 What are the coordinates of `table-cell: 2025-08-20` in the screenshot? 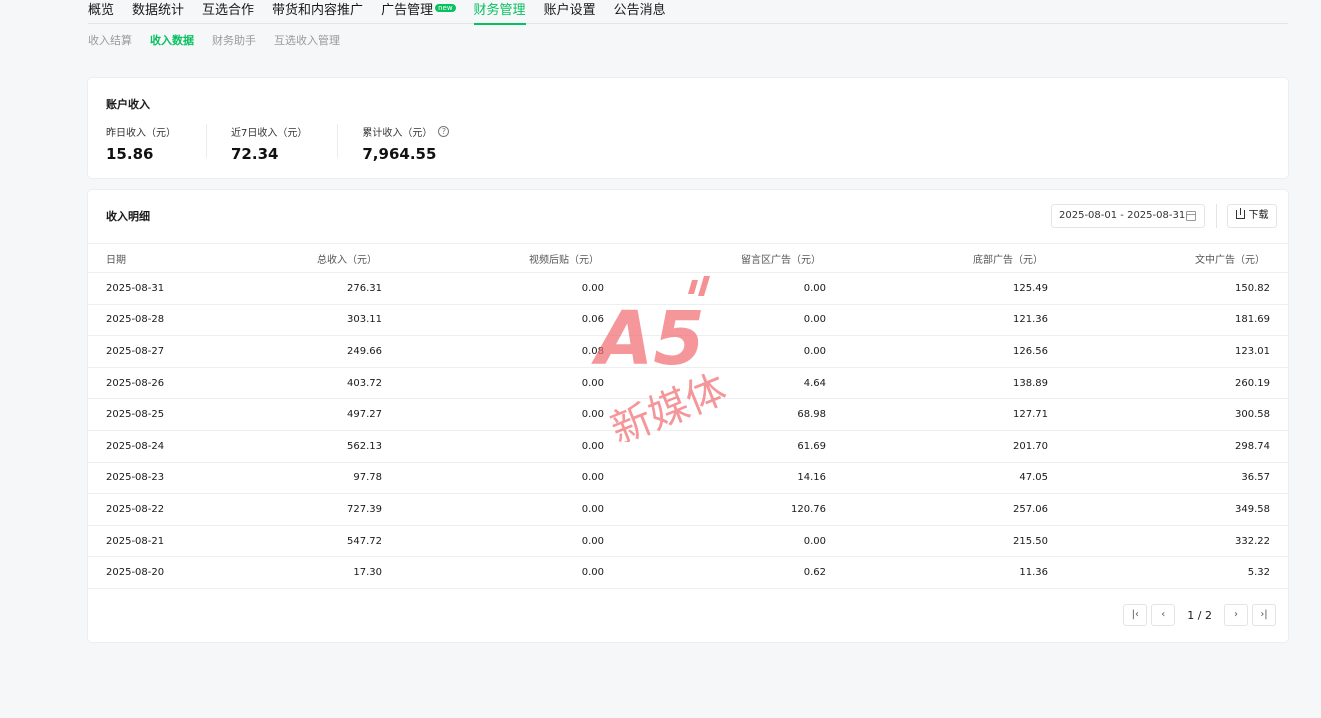 It's located at (135, 573).